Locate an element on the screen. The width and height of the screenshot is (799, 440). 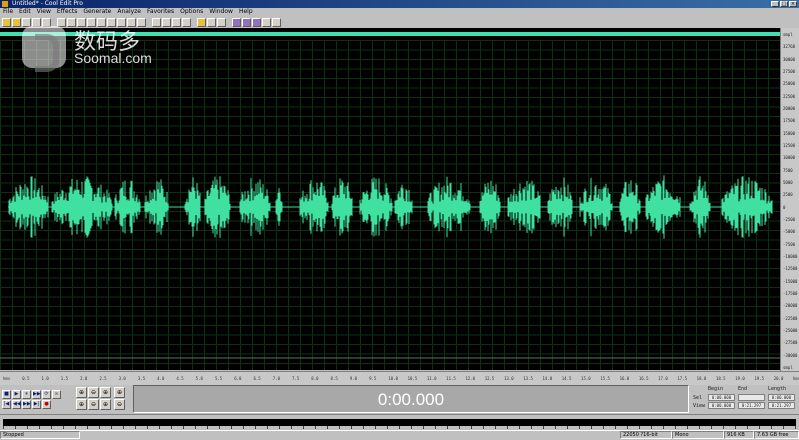
time-tick-label: 10.0 is located at coordinates (393, 378).